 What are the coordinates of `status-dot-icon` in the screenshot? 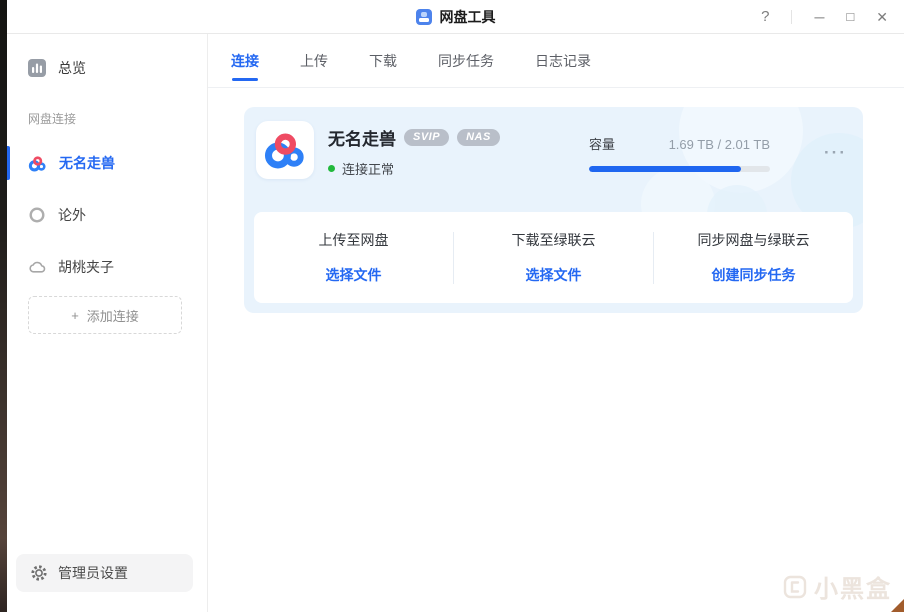 It's located at (331, 168).